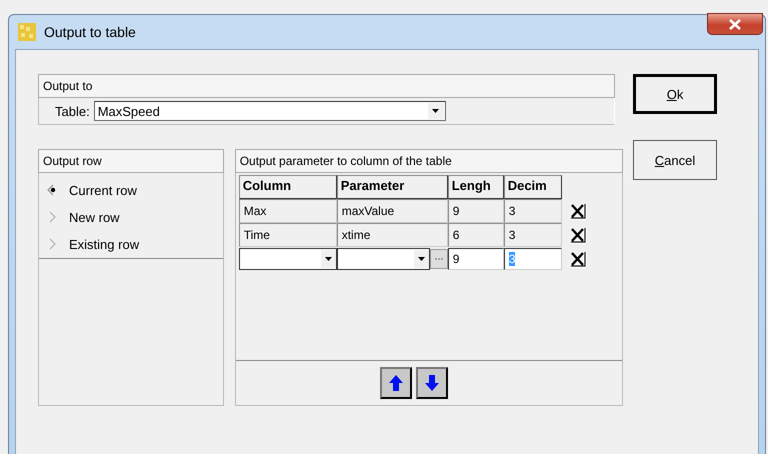 This screenshot has width=768, height=454. Describe the element at coordinates (476, 187) in the screenshot. I see `column-header: Lengh` at that location.